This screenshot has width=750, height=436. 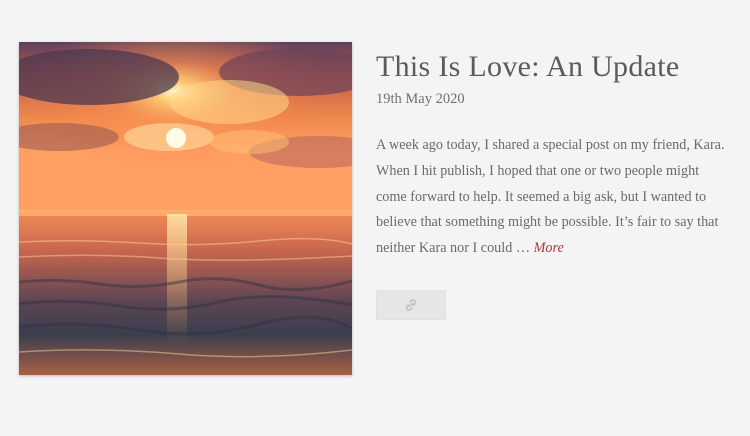 What do you see at coordinates (549, 248) in the screenshot?
I see `more-link: More` at bounding box center [549, 248].